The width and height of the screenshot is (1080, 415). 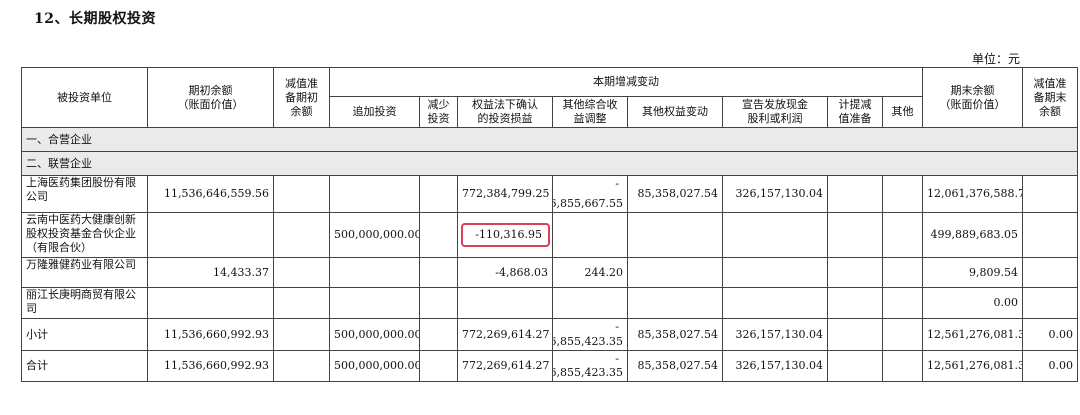 What do you see at coordinates (590, 235) in the screenshot?
I see `cell-oci-adjustment` at bounding box center [590, 235].